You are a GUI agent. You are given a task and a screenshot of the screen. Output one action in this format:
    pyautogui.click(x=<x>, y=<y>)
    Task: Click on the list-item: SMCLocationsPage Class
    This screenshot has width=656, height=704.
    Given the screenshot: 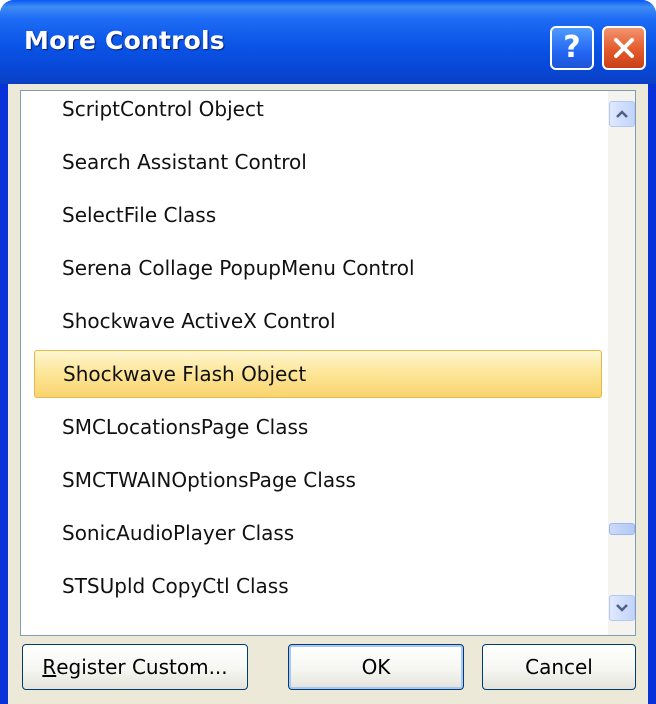 What is the action you would take?
    pyautogui.click(x=318, y=427)
    